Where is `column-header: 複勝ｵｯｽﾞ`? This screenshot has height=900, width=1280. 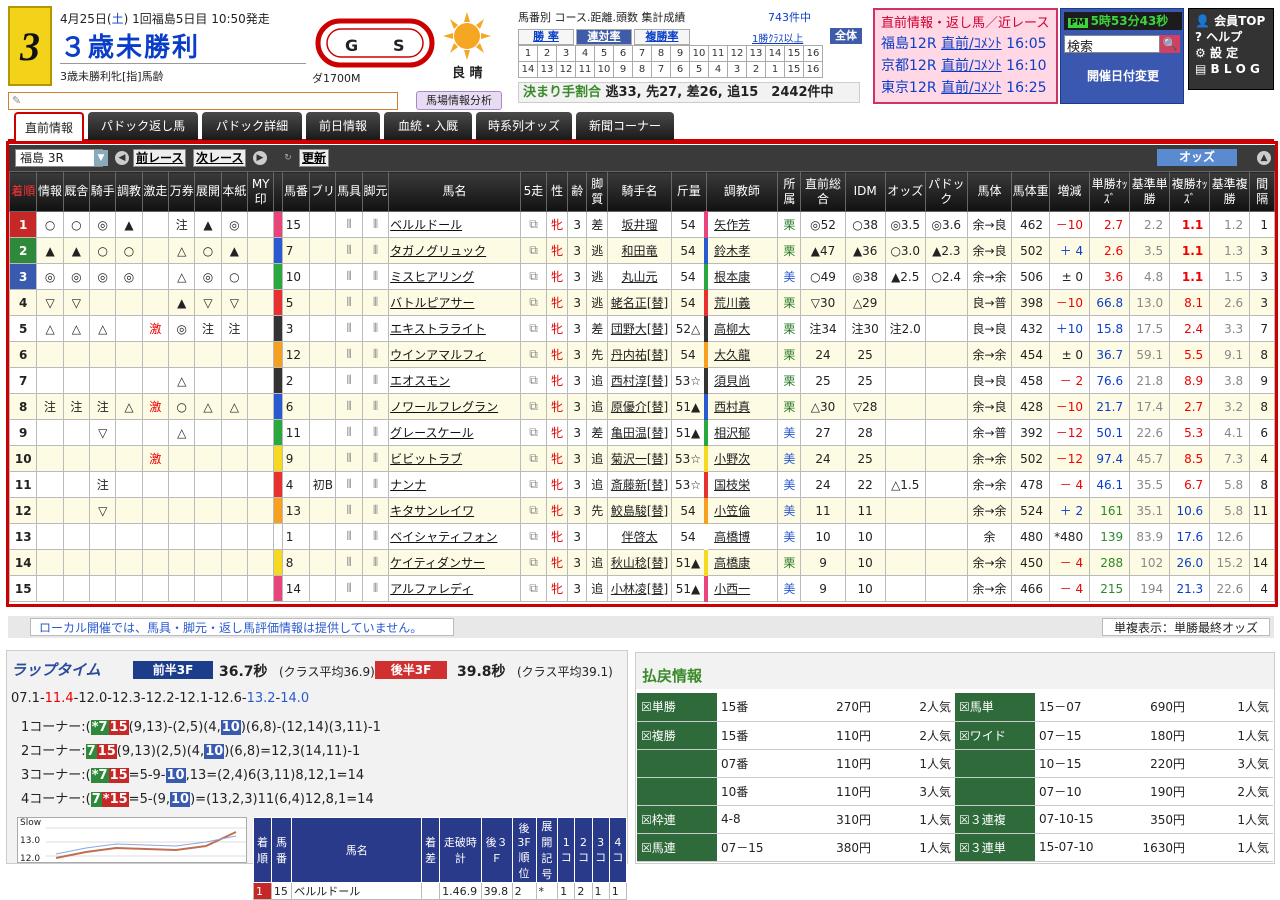 column-header: 複勝ｵｯｽﾞ is located at coordinates (1190, 191).